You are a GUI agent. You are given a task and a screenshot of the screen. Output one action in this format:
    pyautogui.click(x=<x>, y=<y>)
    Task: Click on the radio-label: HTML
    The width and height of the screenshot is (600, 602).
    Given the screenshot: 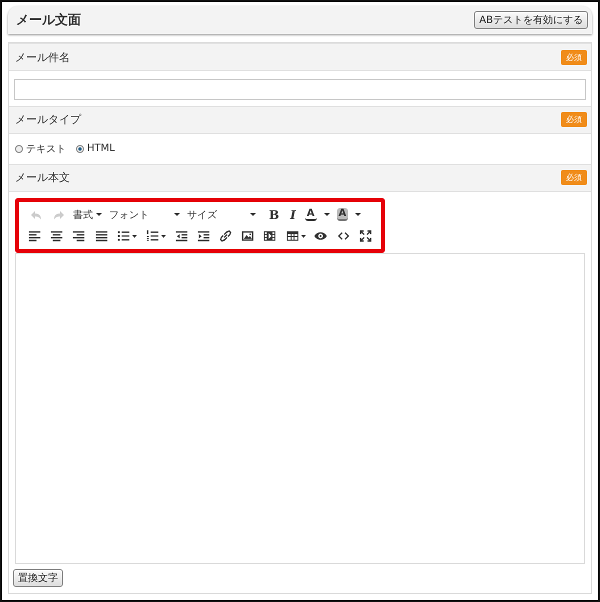 What is the action you would take?
    pyautogui.click(x=101, y=148)
    